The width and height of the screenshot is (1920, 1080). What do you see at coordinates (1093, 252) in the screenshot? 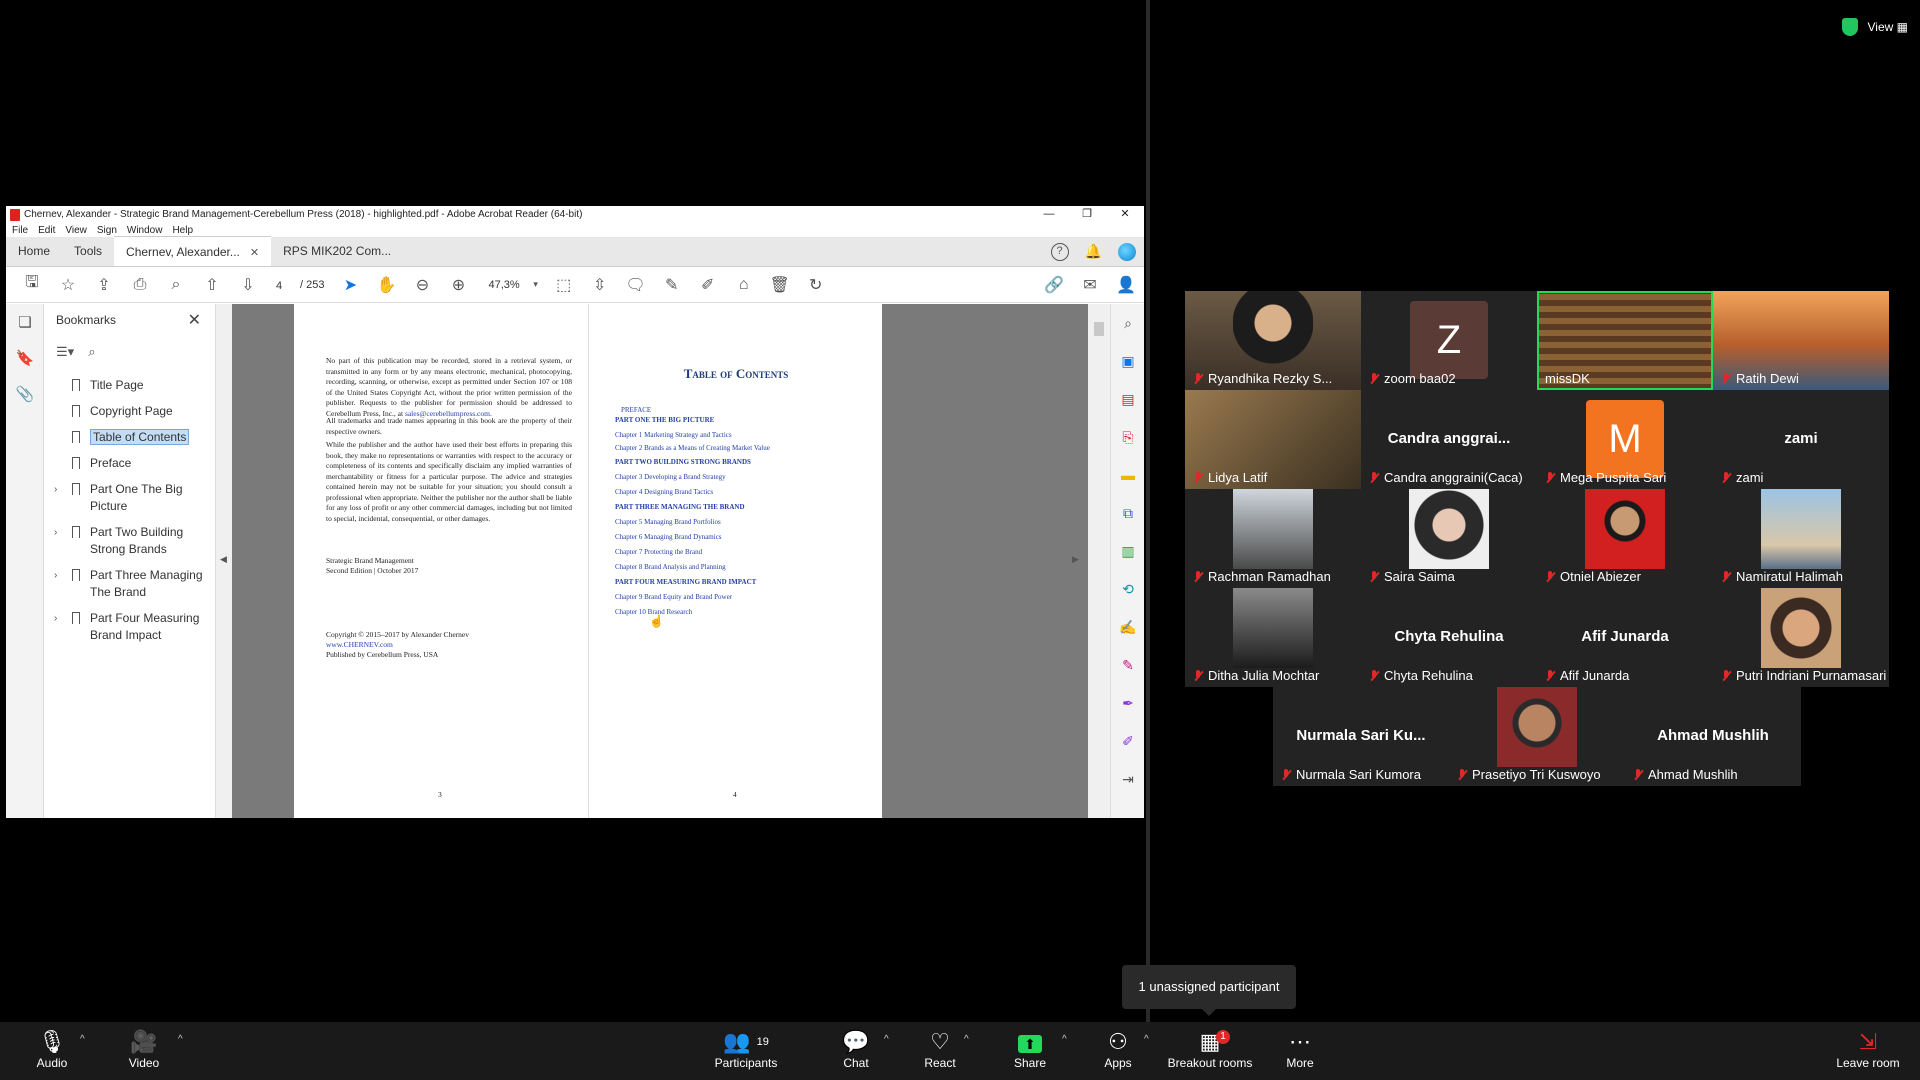
I see `bell-icon: 🔔` at bounding box center [1093, 252].